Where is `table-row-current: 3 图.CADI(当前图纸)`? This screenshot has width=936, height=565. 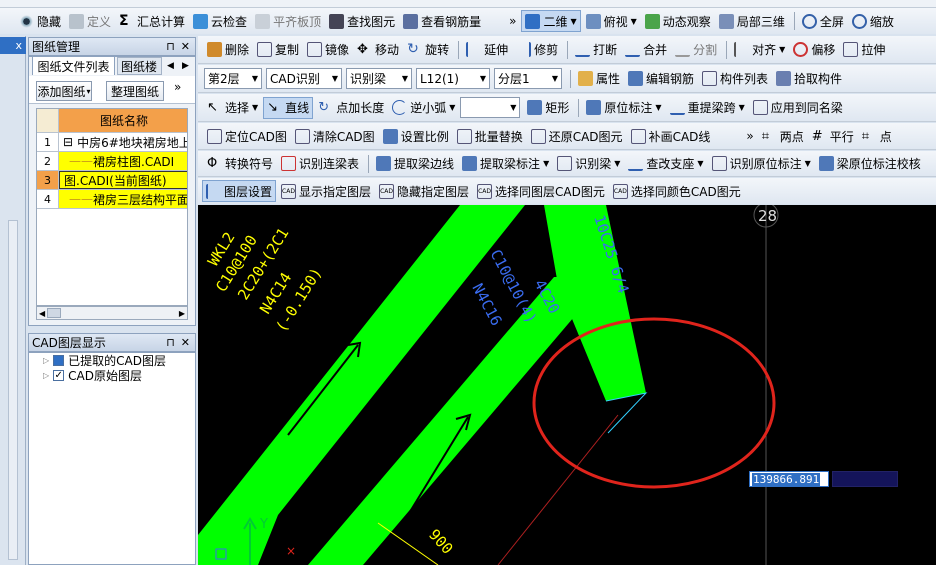 table-row-current: 3 图.CADI(当前图纸) is located at coordinates (112, 180).